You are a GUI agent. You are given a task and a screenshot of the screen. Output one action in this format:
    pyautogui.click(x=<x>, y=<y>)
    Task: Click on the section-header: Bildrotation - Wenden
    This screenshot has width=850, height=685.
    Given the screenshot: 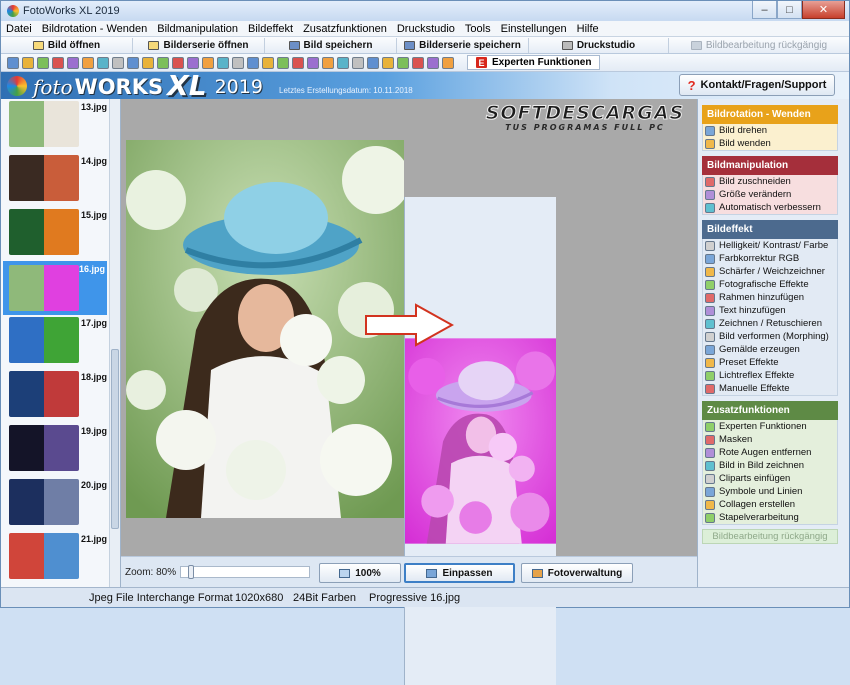 What is the action you would take?
    pyautogui.click(x=770, y=114)
    